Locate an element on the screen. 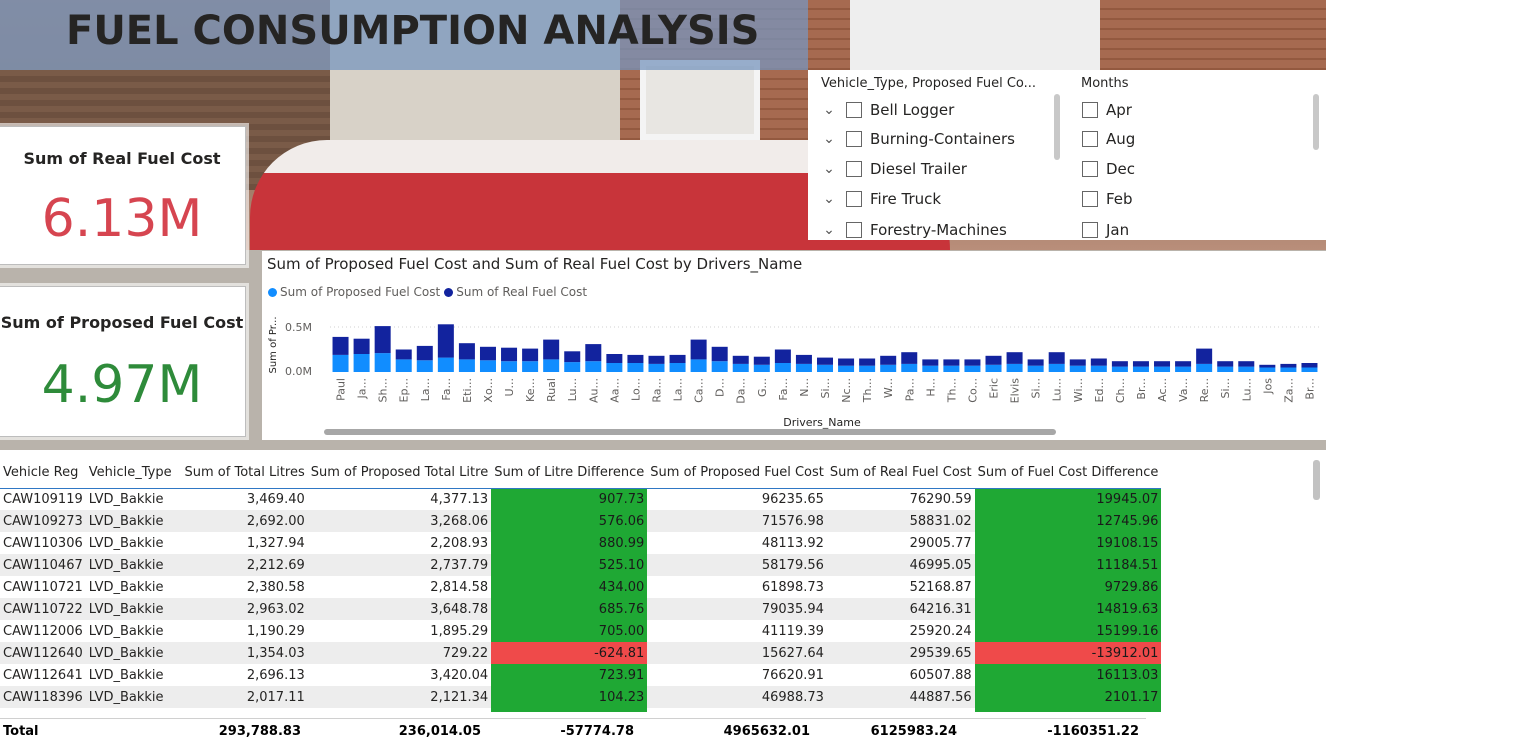 This screenshot has width=1524, height=744. column-header: Sum of Proposed Total Litre is located at coordinates (399, 473).